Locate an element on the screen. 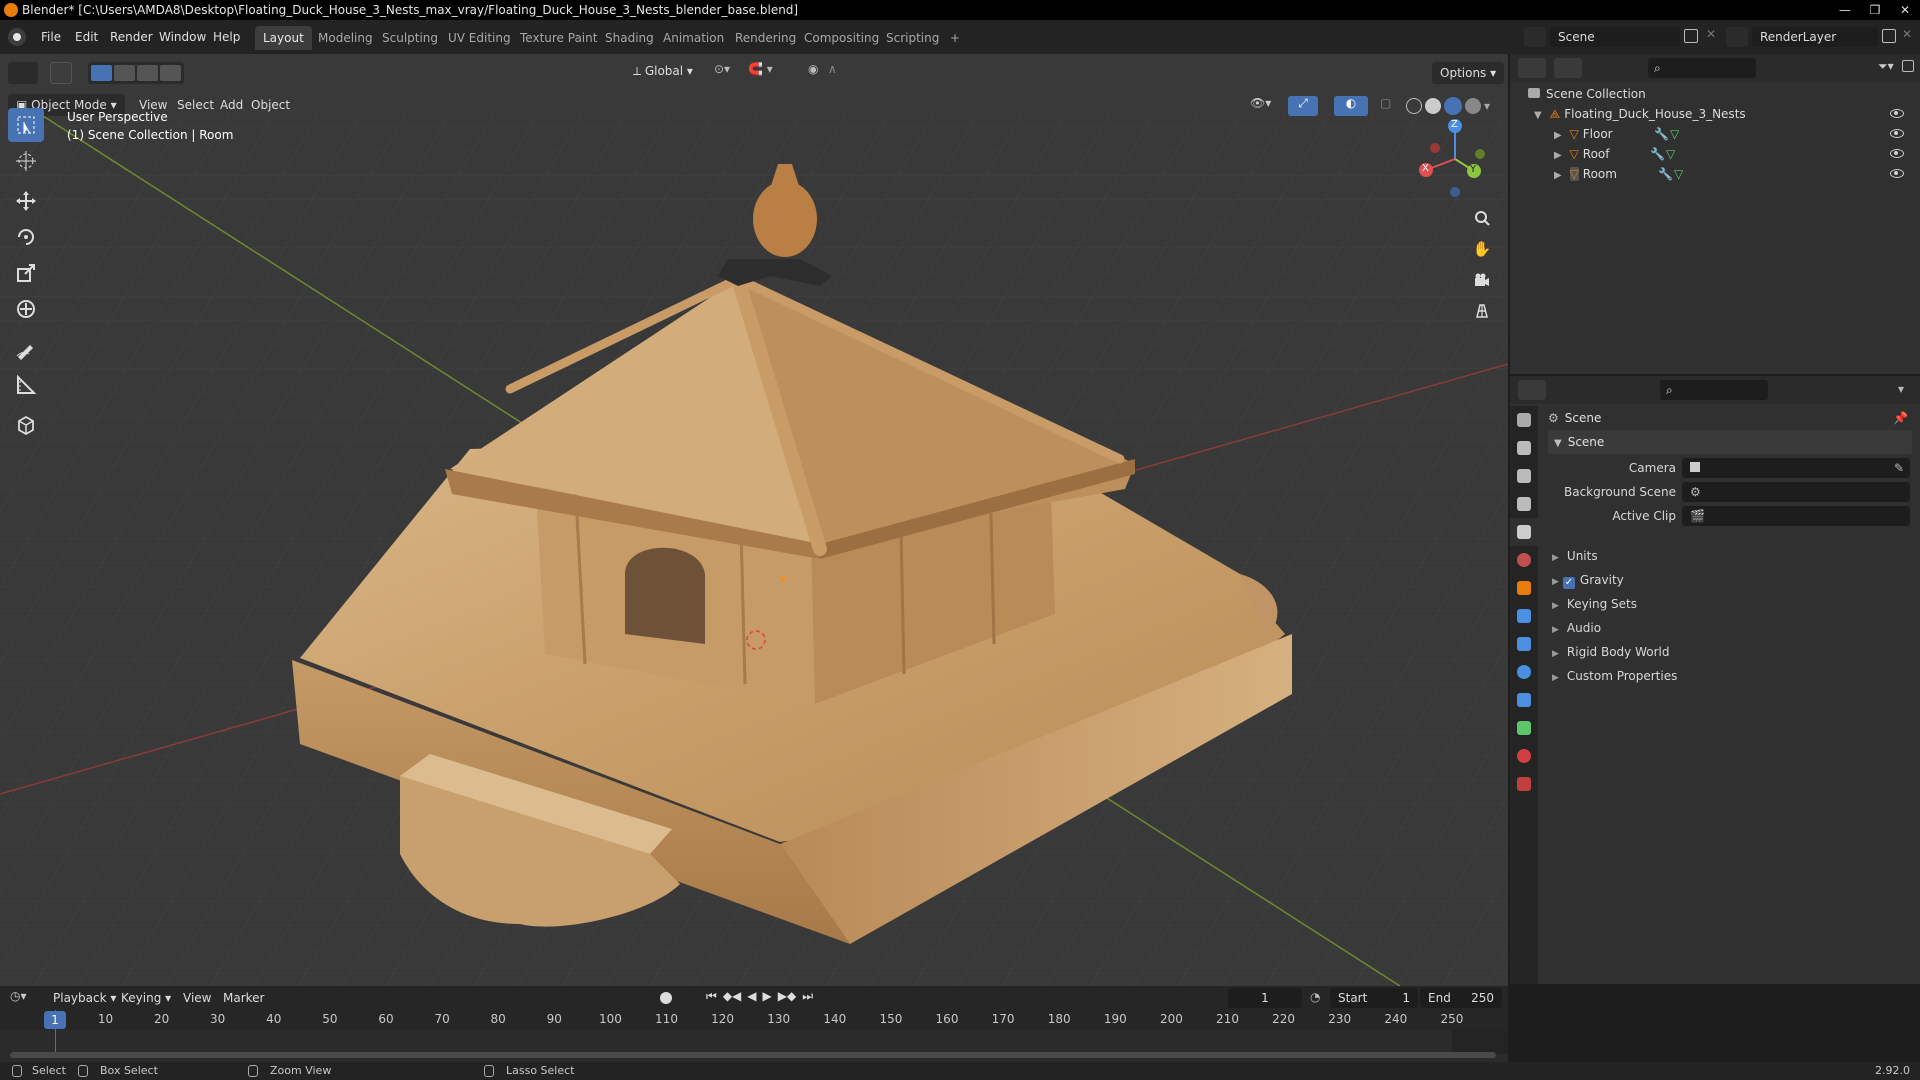 This screenshot has width=1920, height=1080. tab-scripting: Scripting is located at coordinates (912, 38).